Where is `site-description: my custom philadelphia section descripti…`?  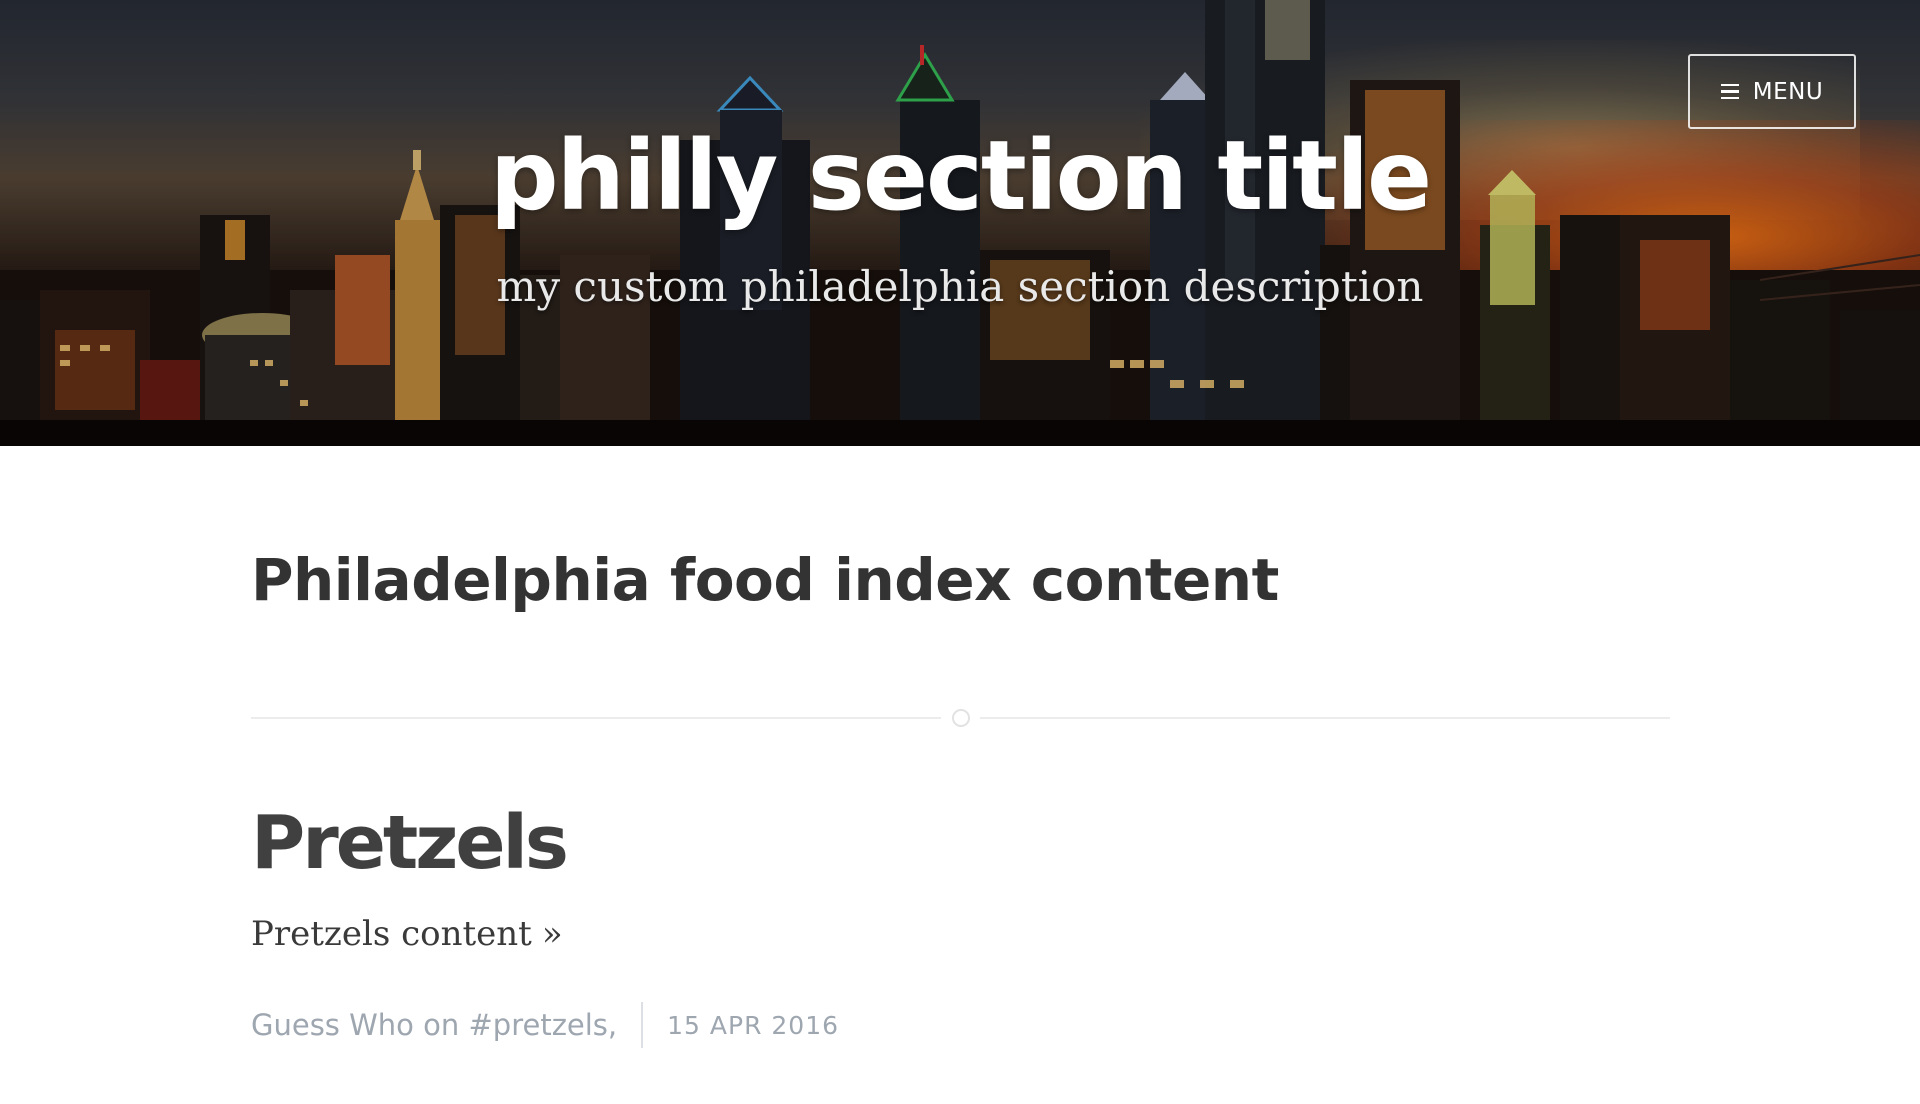
site-description: my custom philadelphia section descripti… is located at coordinates (960, 286).